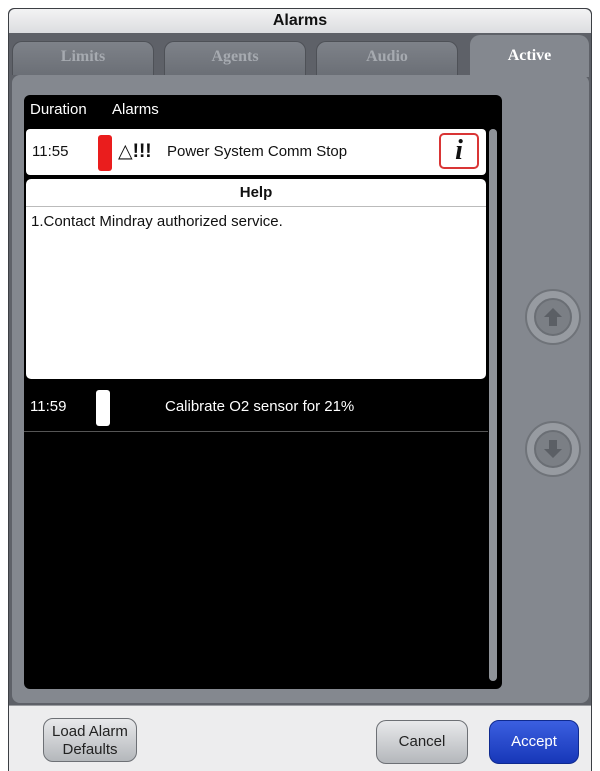 The height and width of the screenshot is (771, 600). Describe the element at coordinates (534, 742) in the screenshot. I see `accept-button: Accept` at that location.